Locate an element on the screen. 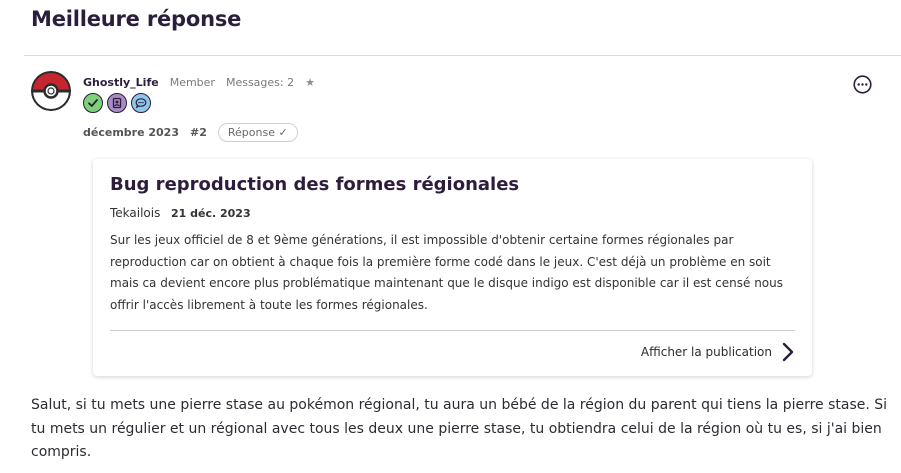 The width and height of the screenshot is (901, 473). message-count: Messages: 2 is located at coordinates (260, 82).